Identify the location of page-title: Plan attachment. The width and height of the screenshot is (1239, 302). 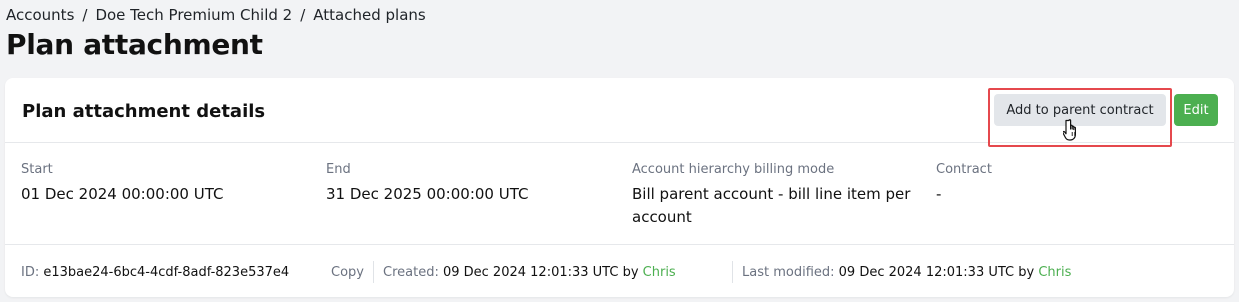
(134, 44).